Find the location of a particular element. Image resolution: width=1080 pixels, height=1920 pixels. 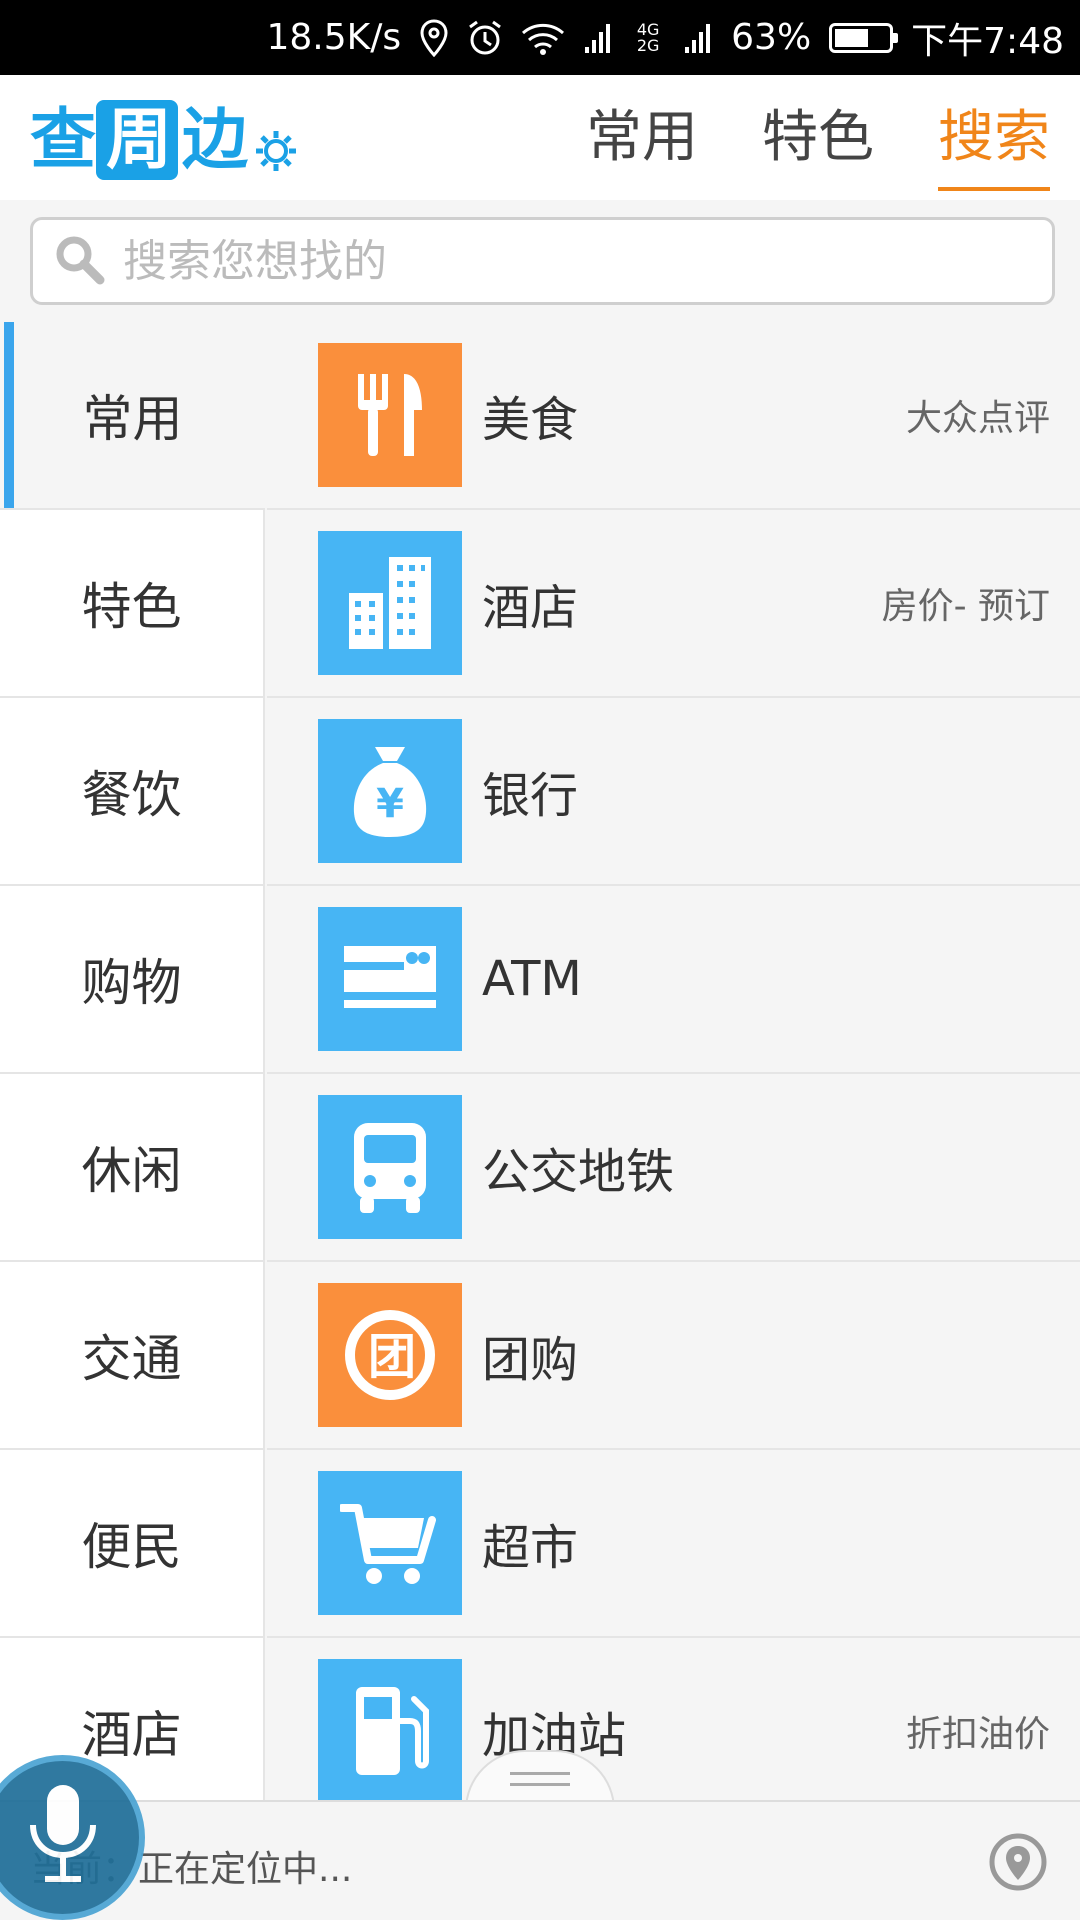

cart-icon is located at coordinates (390, 1543).